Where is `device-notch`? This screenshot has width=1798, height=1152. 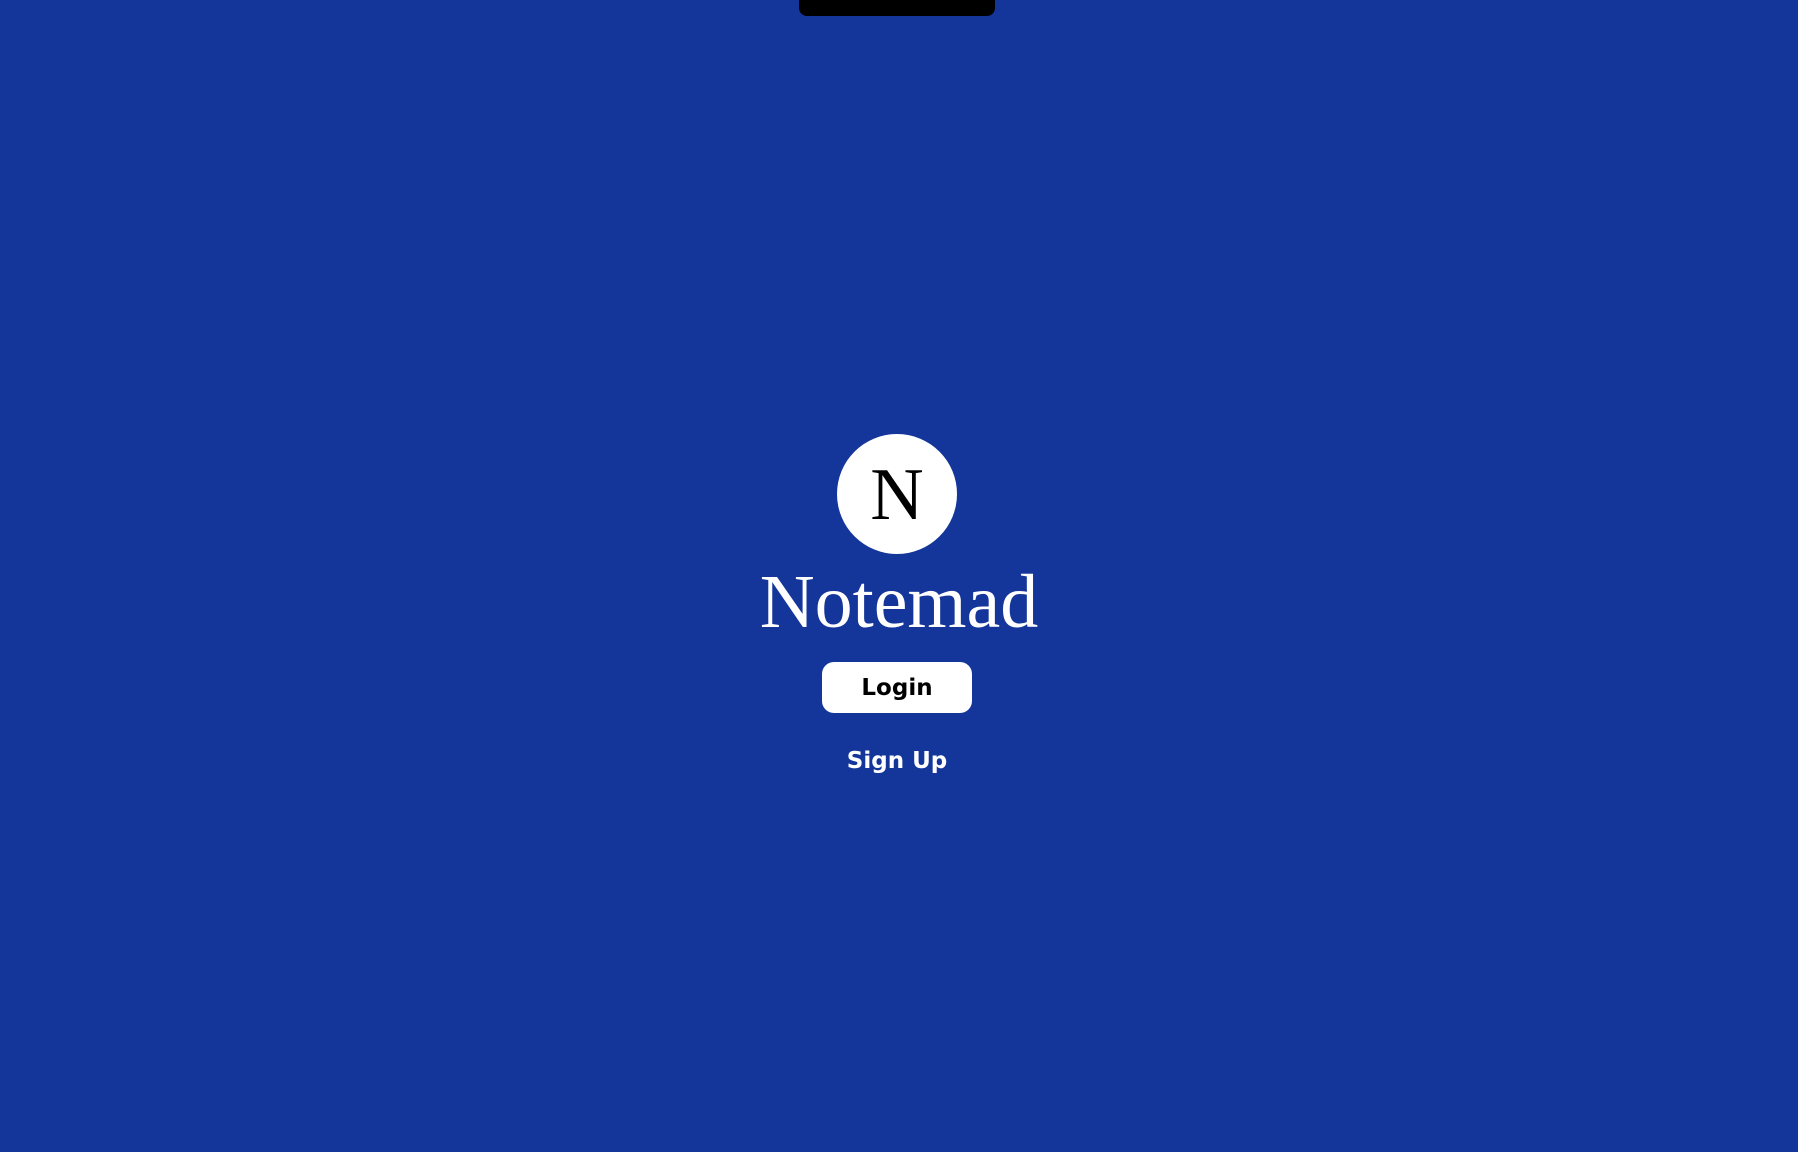 device-notch is located at coordinates (897, 8).